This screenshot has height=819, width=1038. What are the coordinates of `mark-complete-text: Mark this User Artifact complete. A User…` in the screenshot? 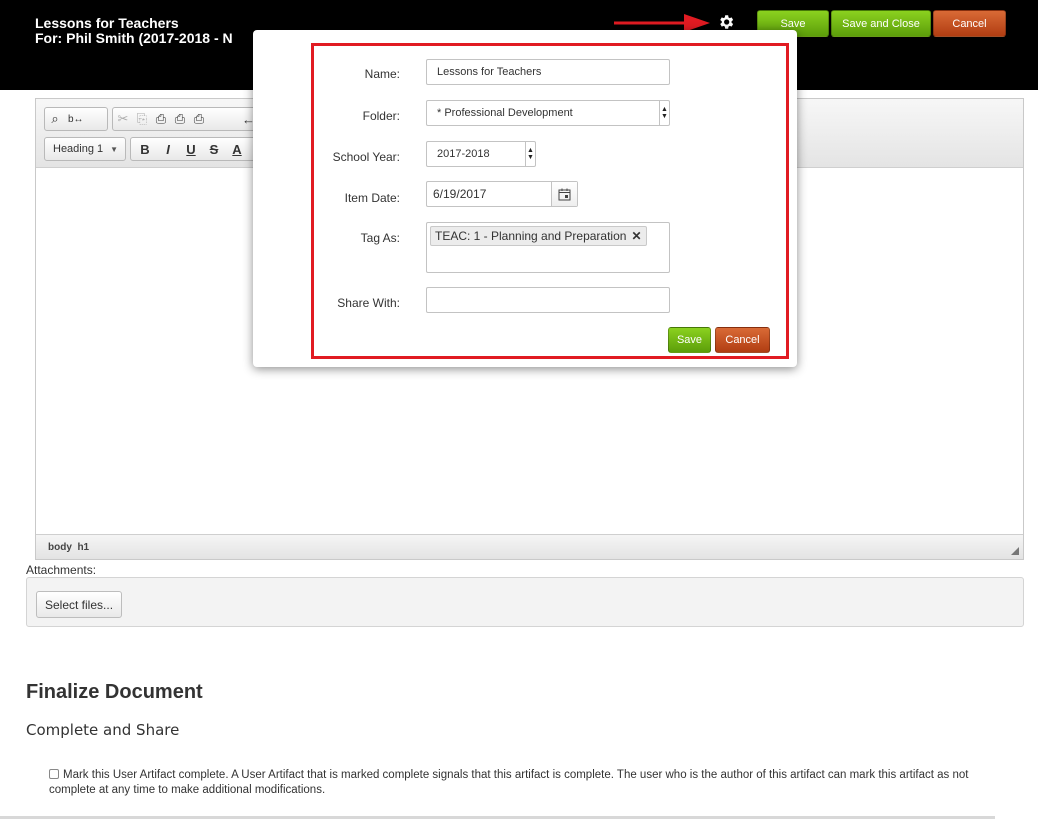 It's located at (509, 782).